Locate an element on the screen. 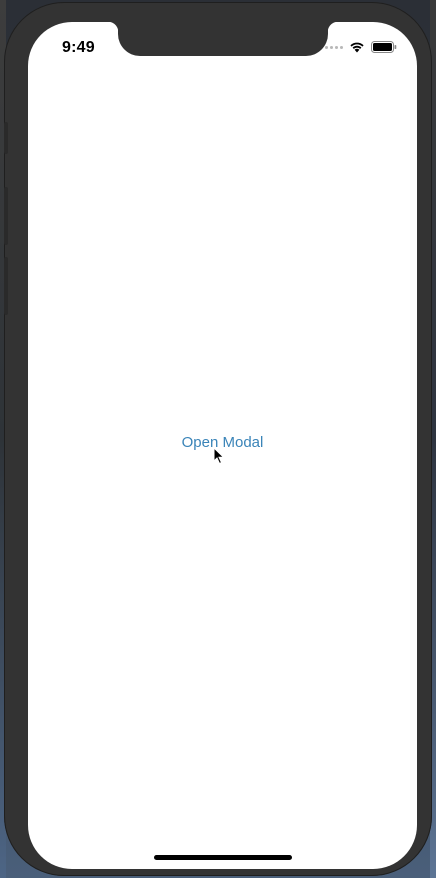  mute-switch is located at coordinates (6, 138).